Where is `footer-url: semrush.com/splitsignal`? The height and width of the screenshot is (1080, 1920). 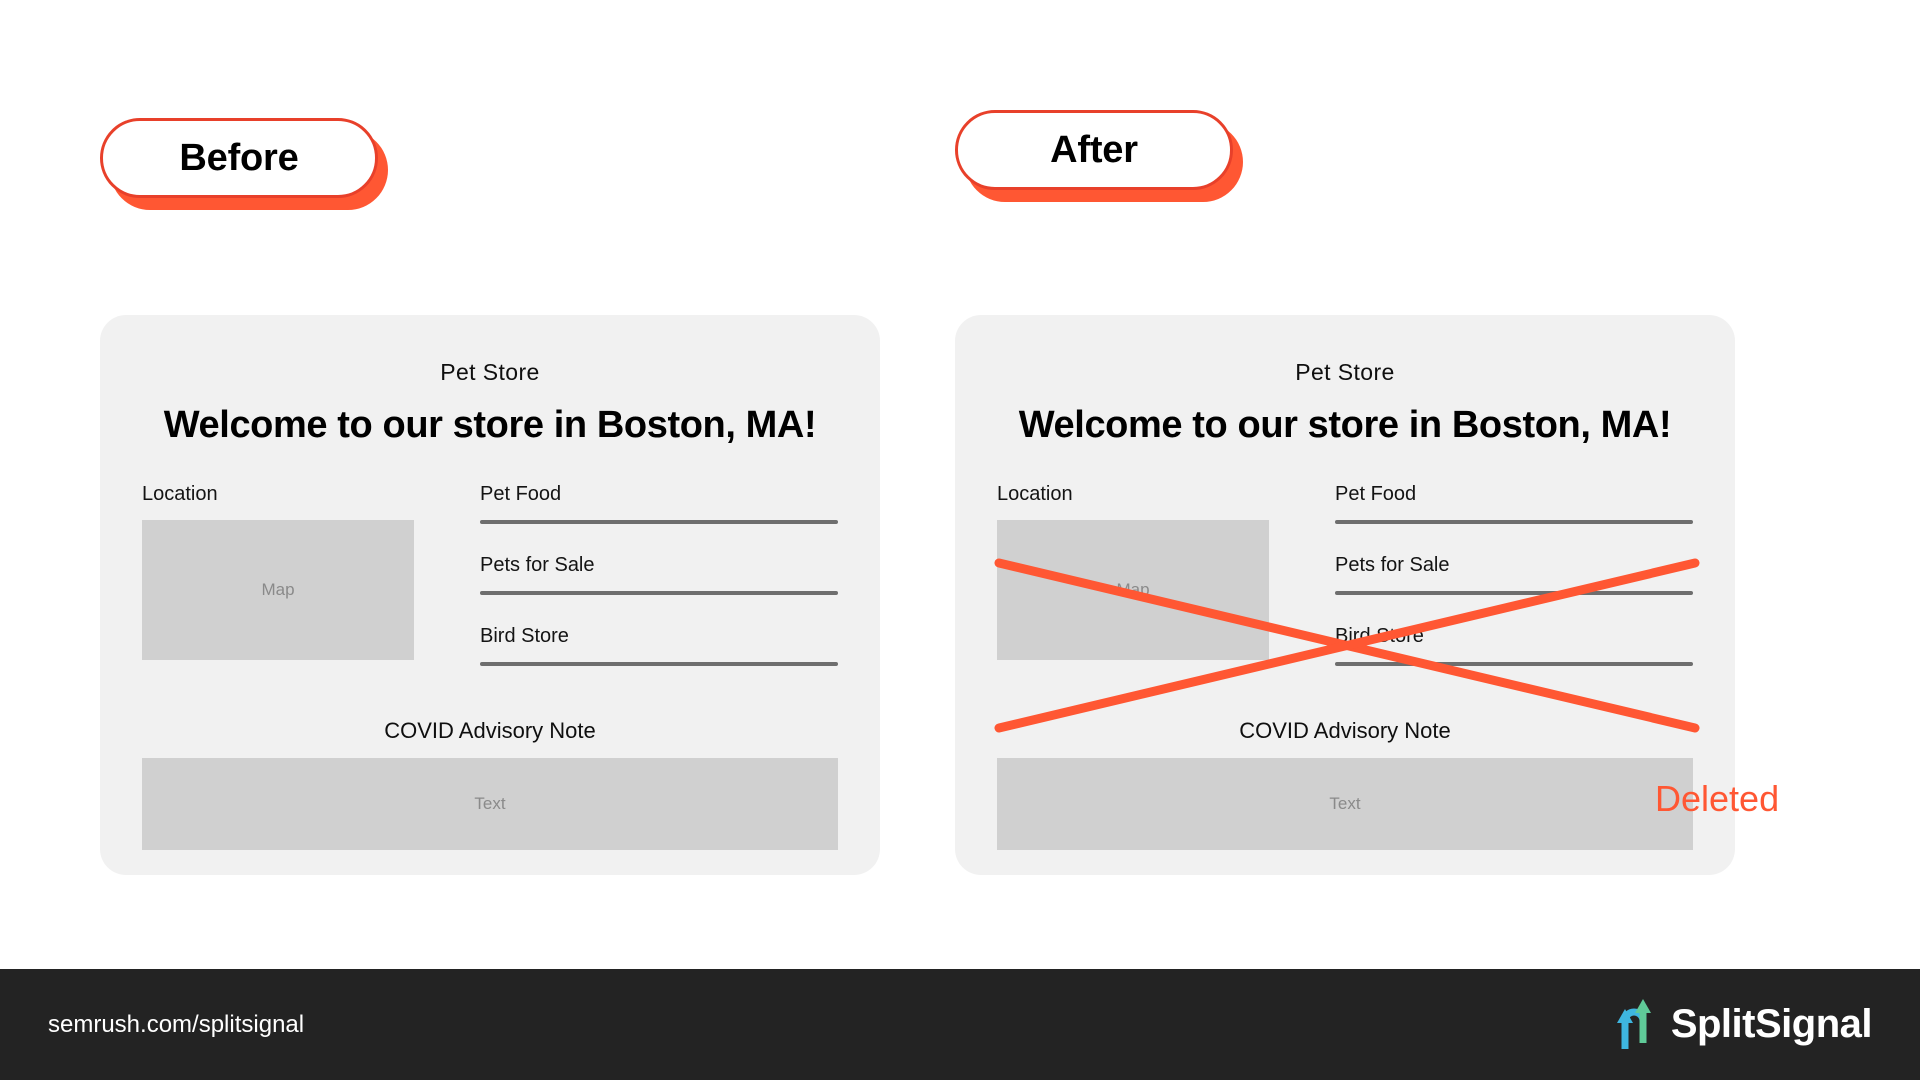 footer-url: semrush.com/splitsignal is located at coordinates (176, 1025).